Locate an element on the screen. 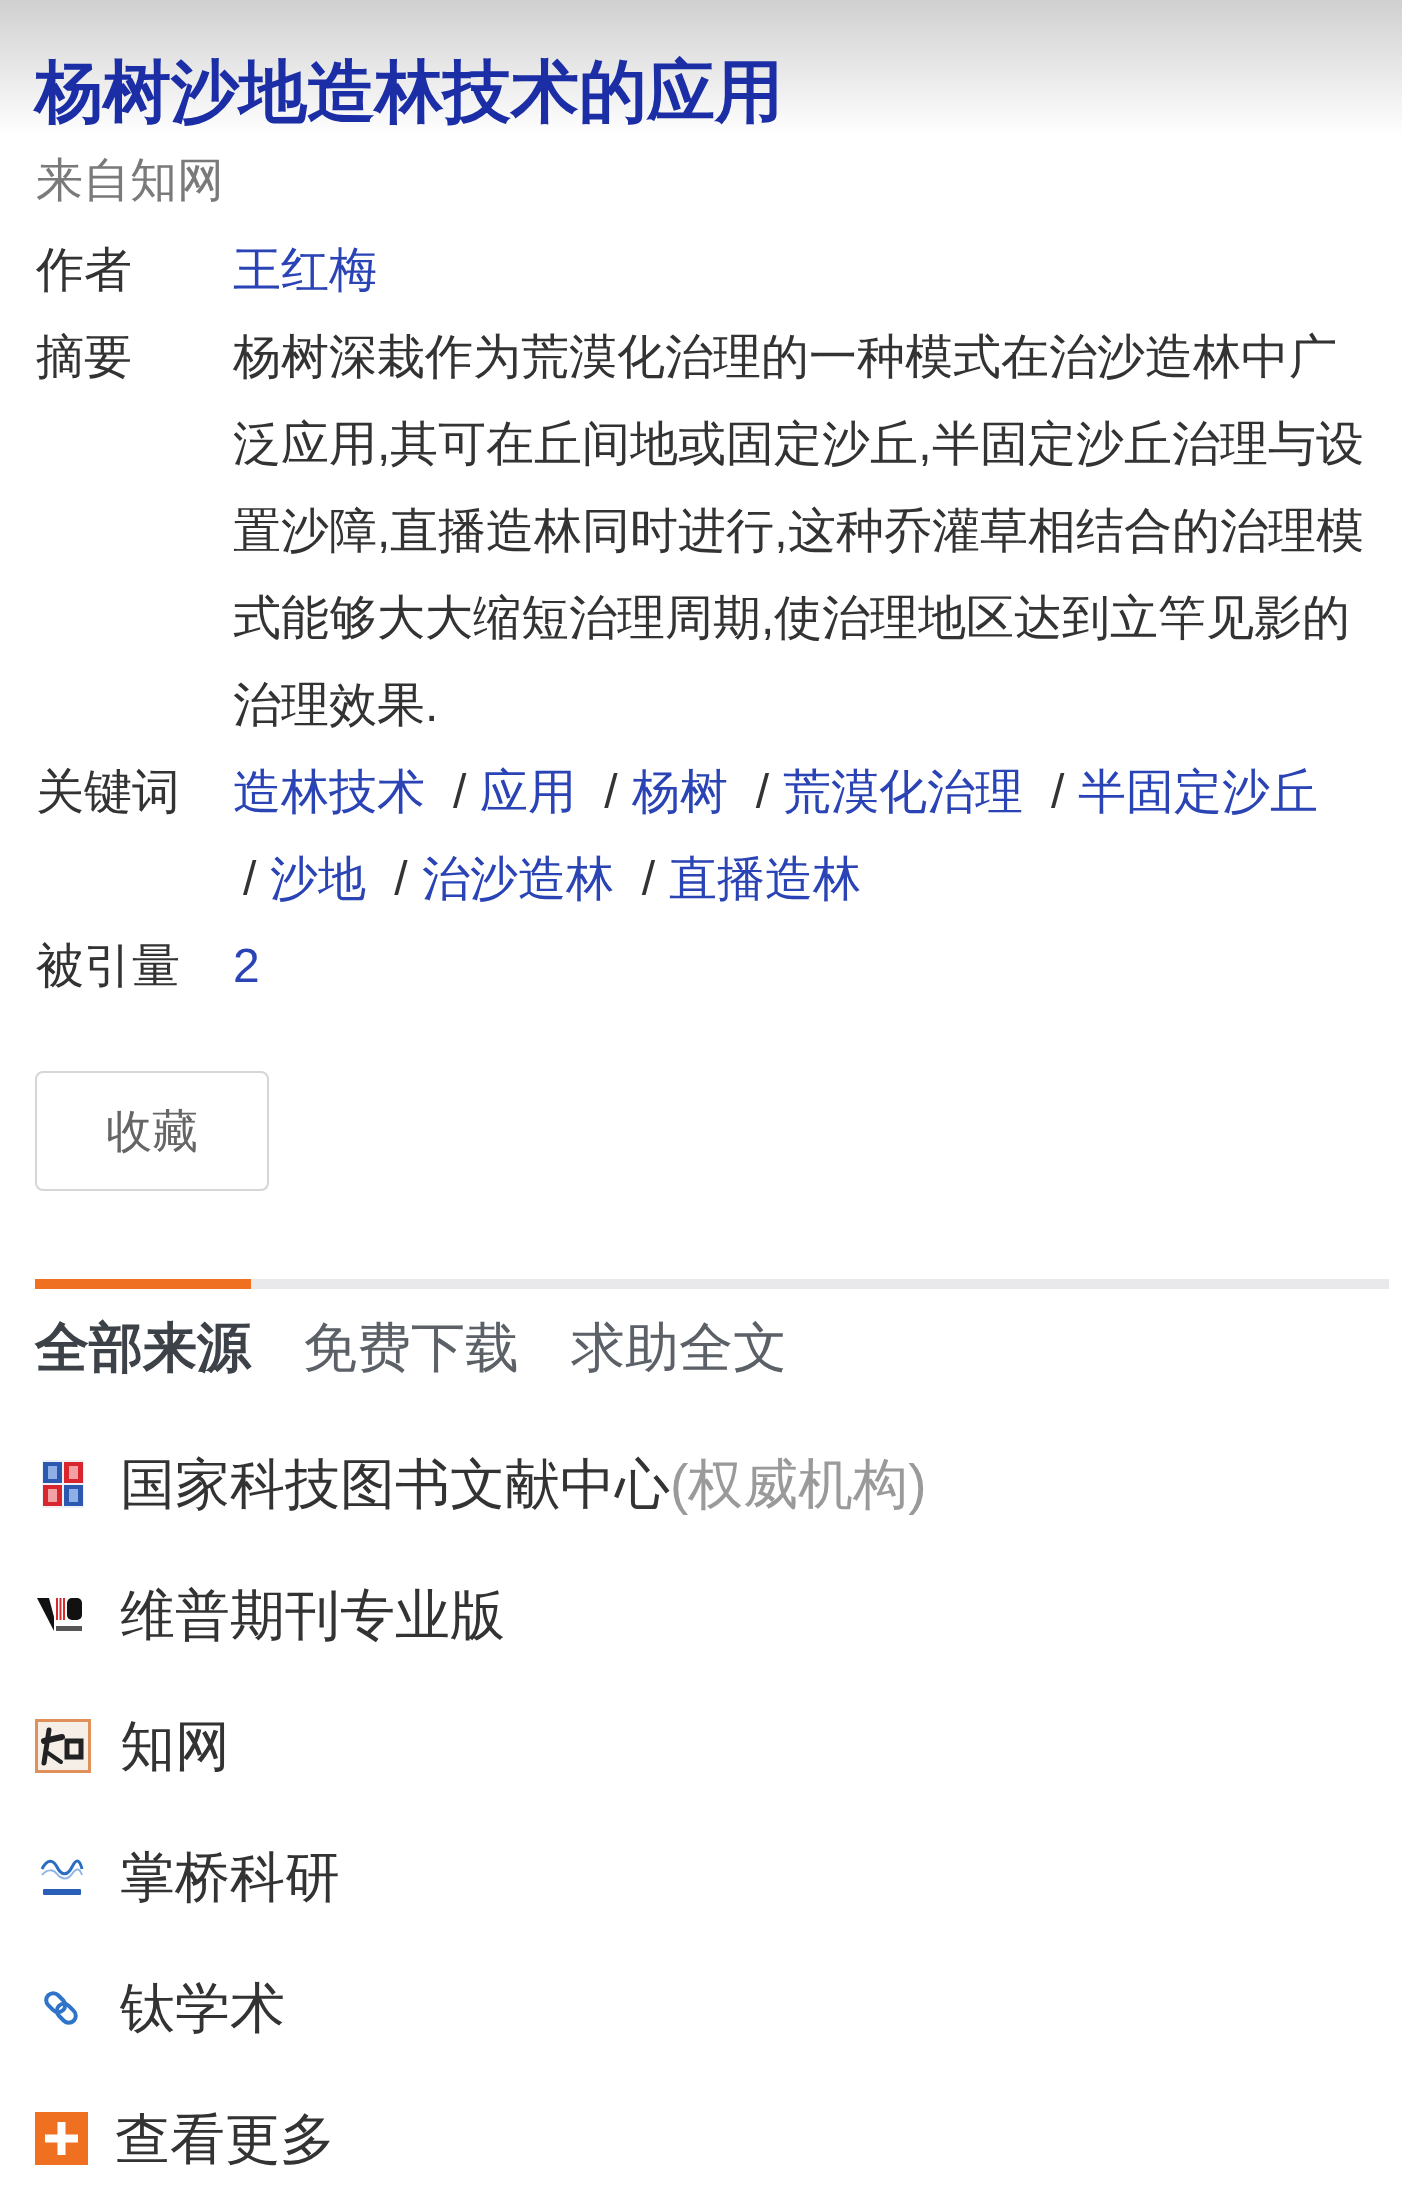 The image size is (1402, 2206). tab: 全部来源 is located at coordinates (143, 1329).